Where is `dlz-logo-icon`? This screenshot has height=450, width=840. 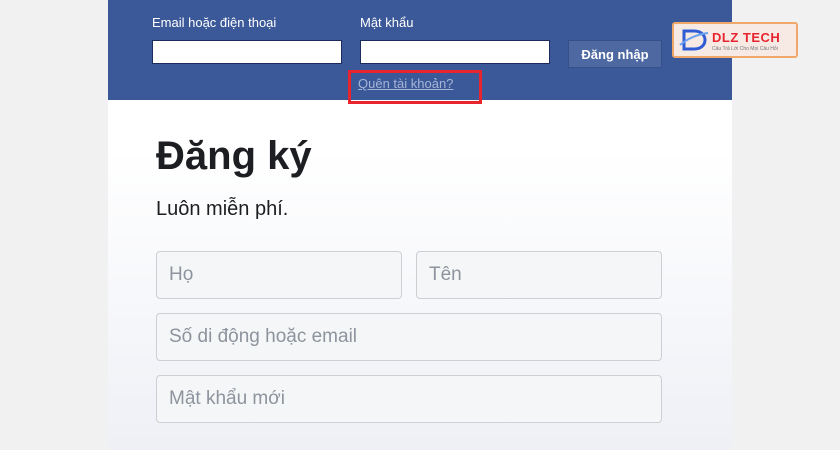
dlz-logo-icon is located at coordinates (694, 40).